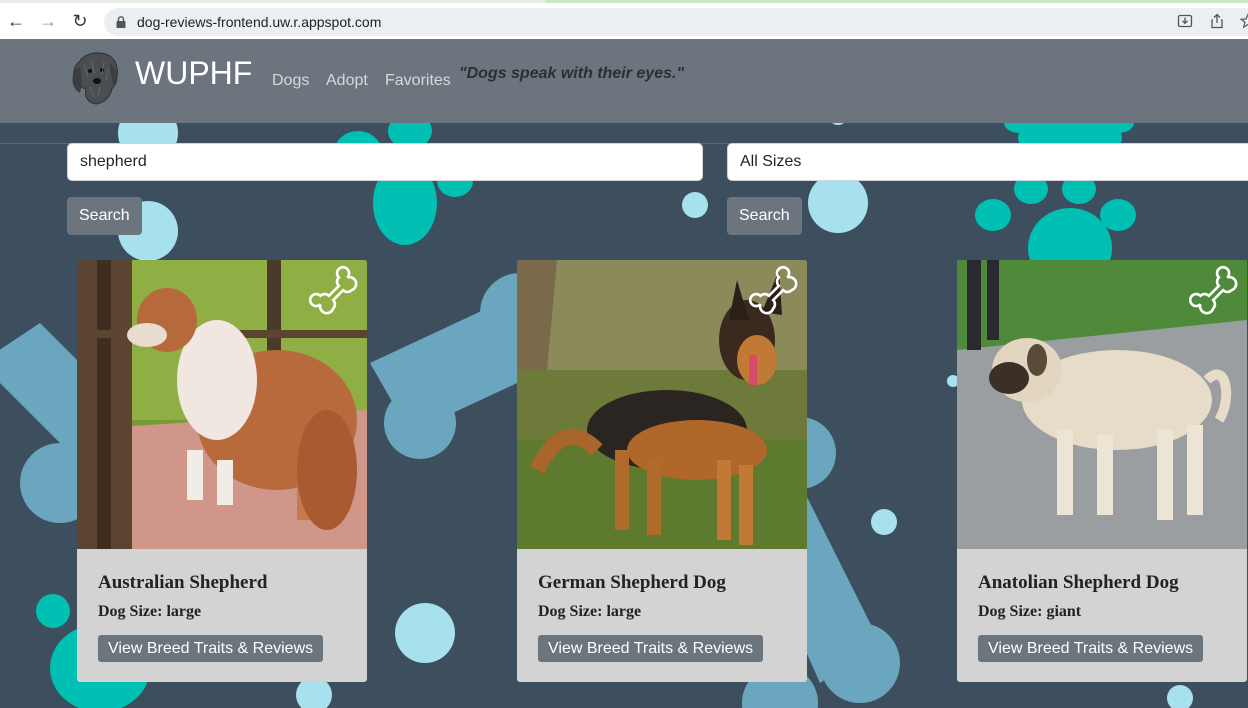 The width and height of the screenshot is (1248, 708). I want to click on forward-icon: →, so click(48, 21).